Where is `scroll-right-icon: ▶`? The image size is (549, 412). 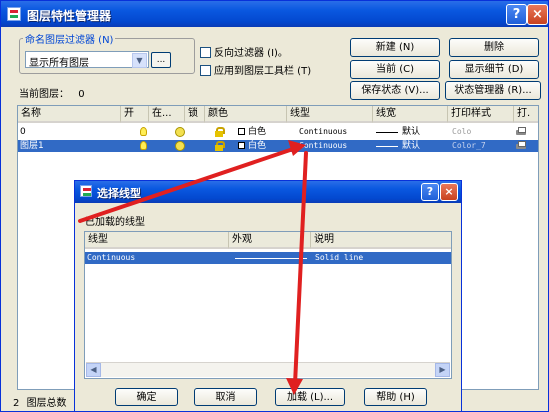 scroll-right-icon: ▶ is located at coordinates (442, 370).